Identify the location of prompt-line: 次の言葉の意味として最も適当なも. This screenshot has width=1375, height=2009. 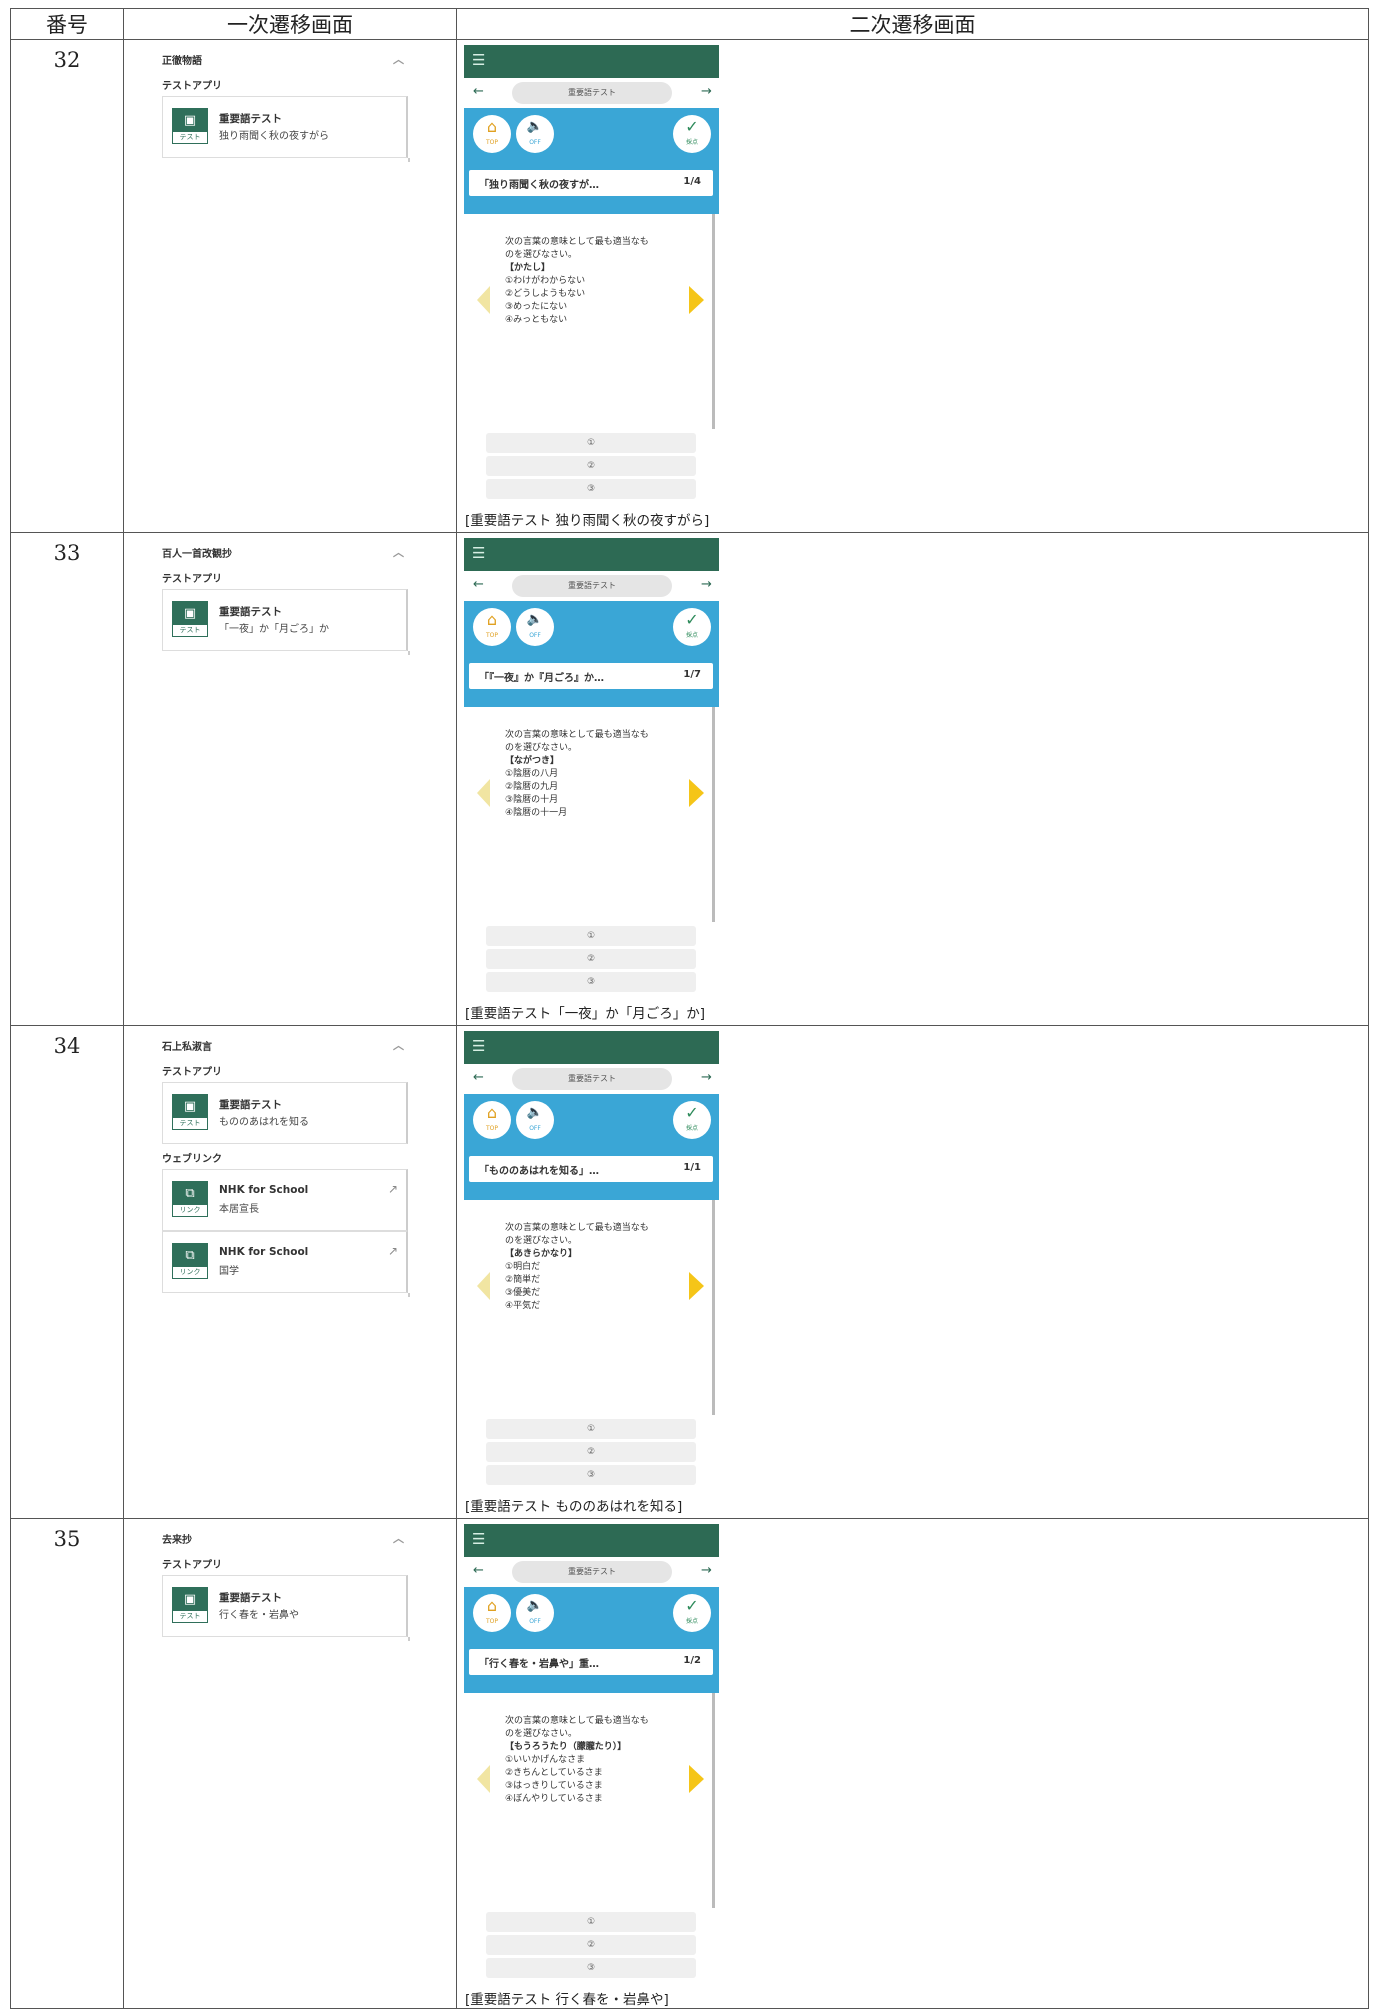
(577, 735).